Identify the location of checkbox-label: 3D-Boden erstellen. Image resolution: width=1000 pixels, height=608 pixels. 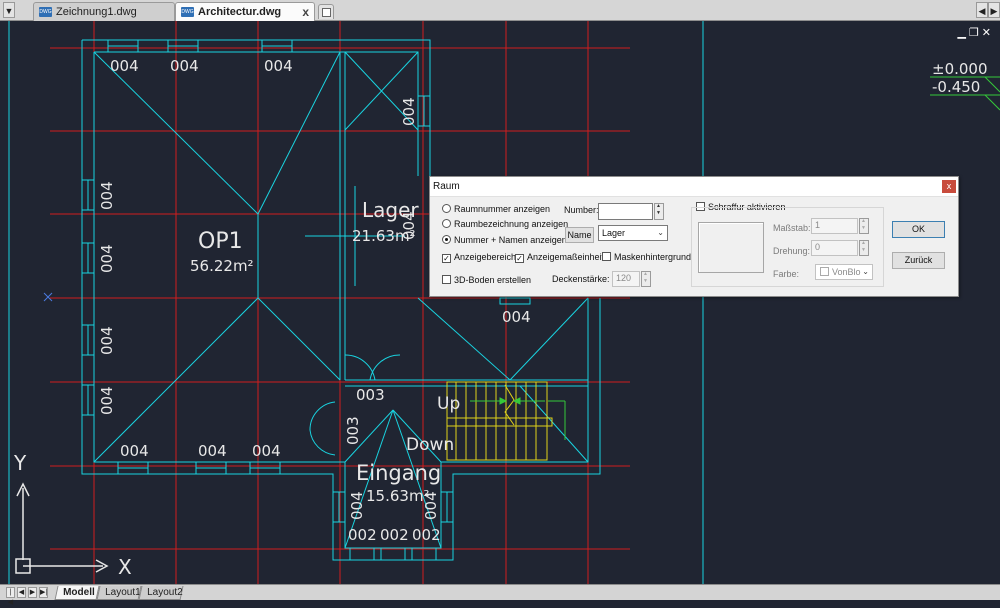
(493, 280).